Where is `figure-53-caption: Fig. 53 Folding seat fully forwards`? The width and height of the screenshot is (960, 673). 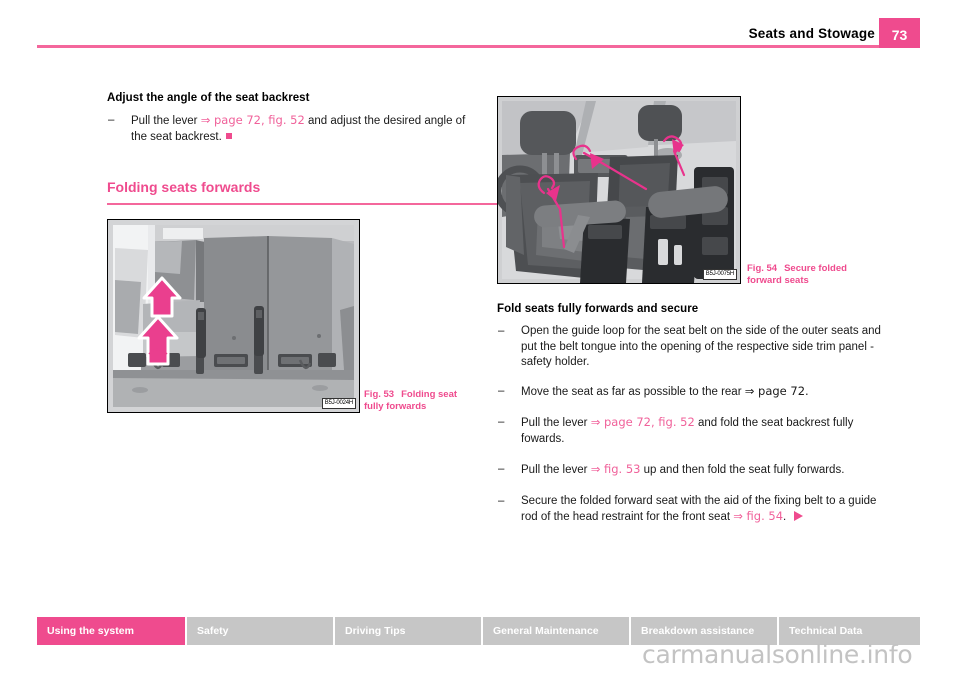
figure-53-caption: Fig. 53 Folding seat fully forwards is located at coordinates (417, 401).